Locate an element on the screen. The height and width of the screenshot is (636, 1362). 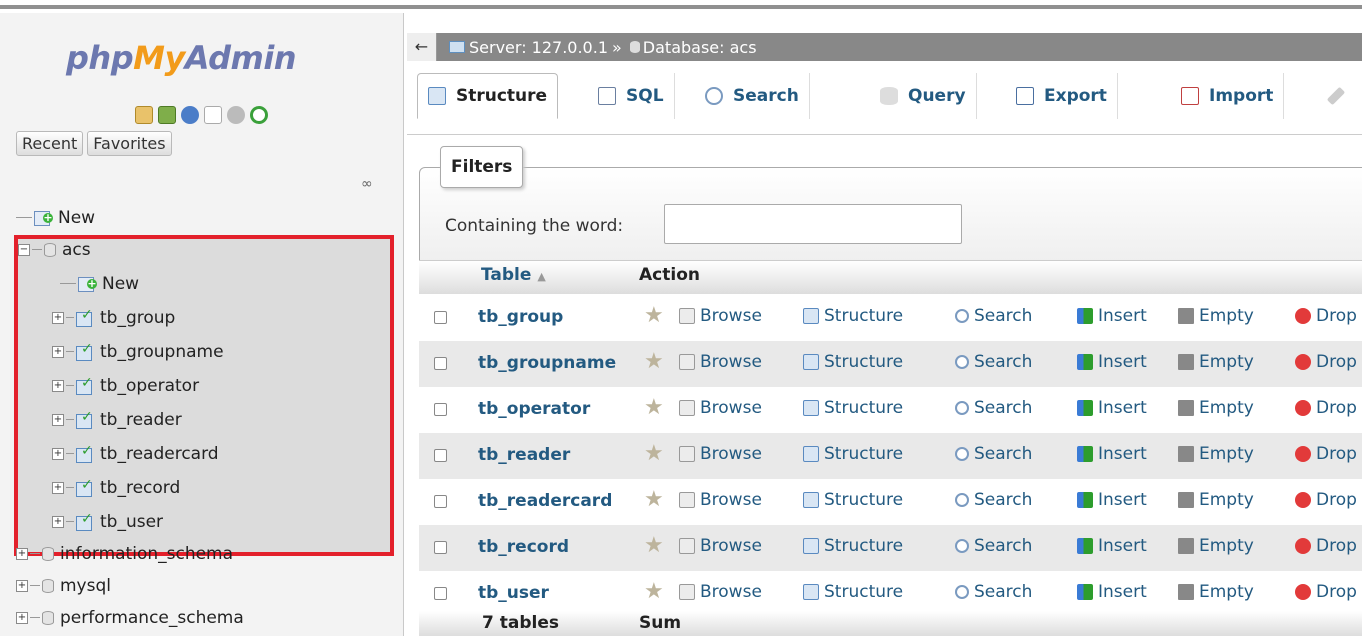
table-name-link: tb_readercard is located at coordinates (545, 501).